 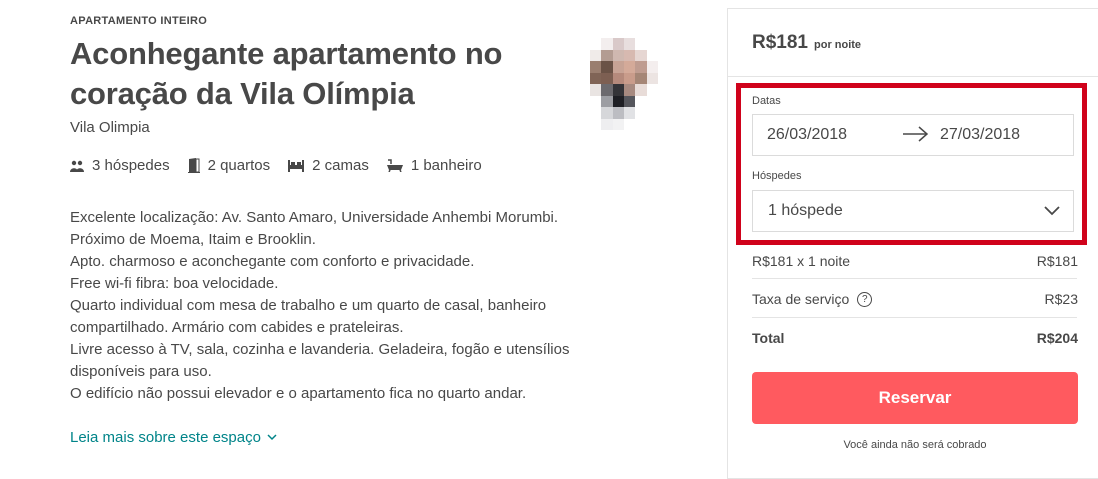 I want to click on door-icon, so click(x=193, y=165).